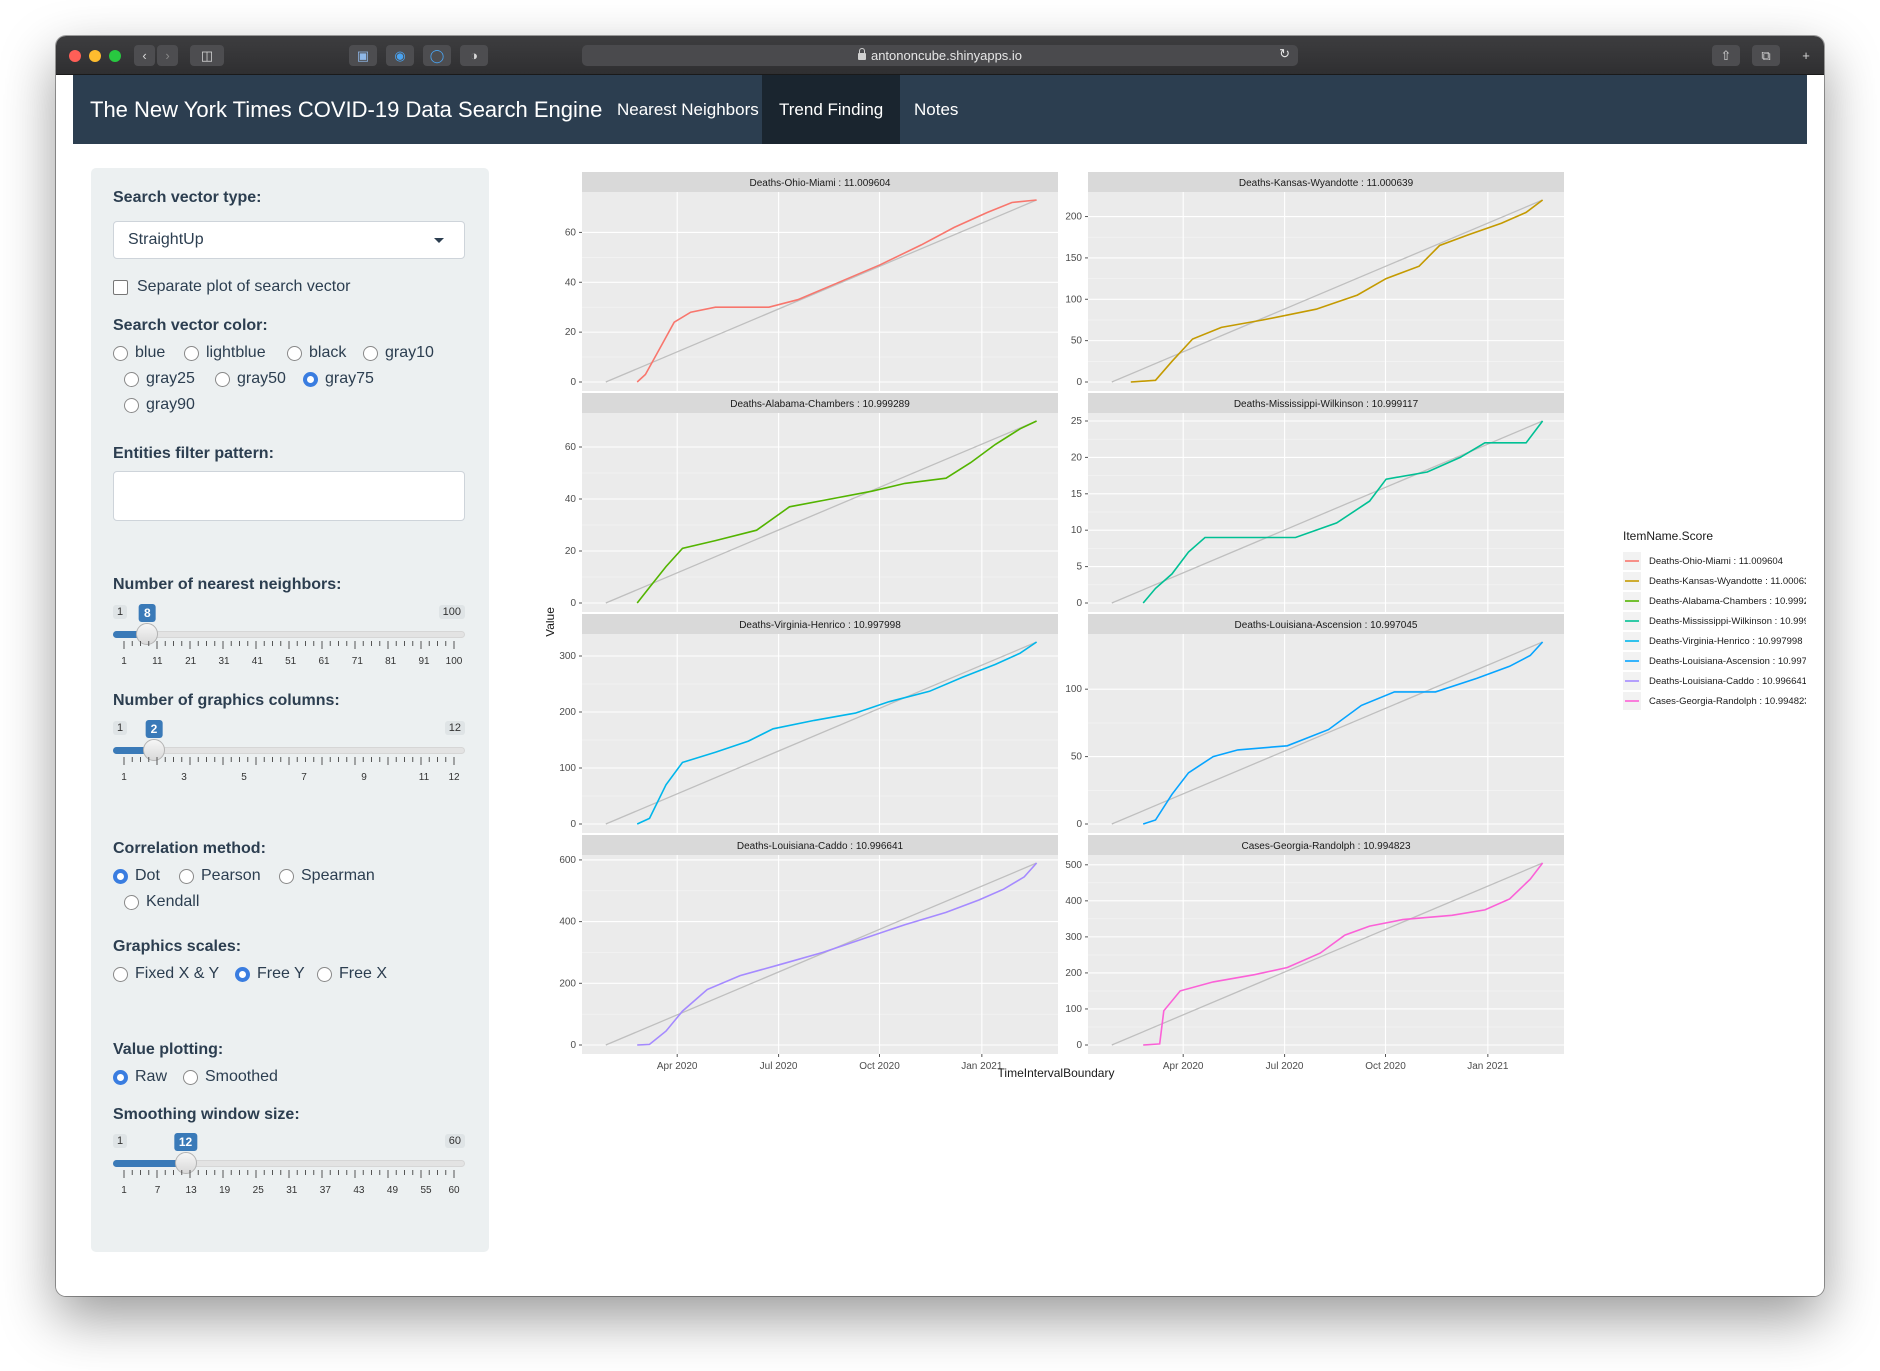  Describe the element at coordinates (289, 755) in the screenshot. I see `graphics-columns-slider: 1 12 2 1 3 5 7 9 11 12` at that location.